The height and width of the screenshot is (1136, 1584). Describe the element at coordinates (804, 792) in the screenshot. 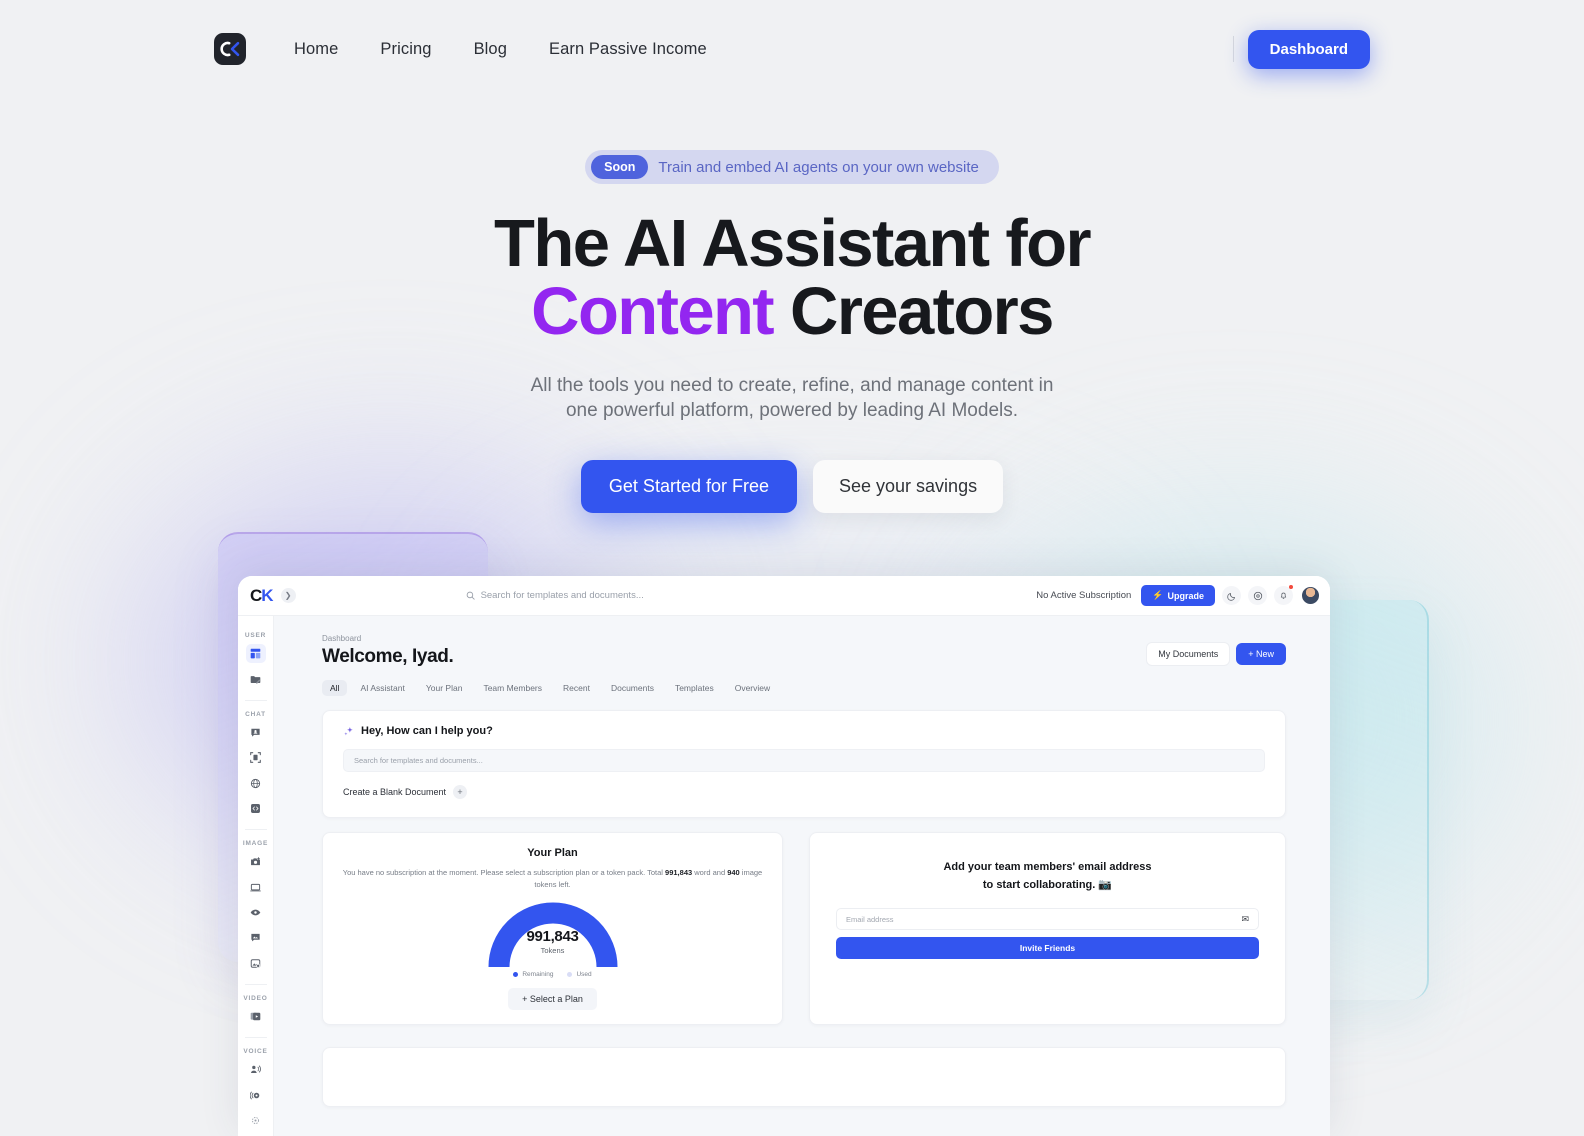

I see `create-blank-document-row: Create a Blank Document +` at that location.